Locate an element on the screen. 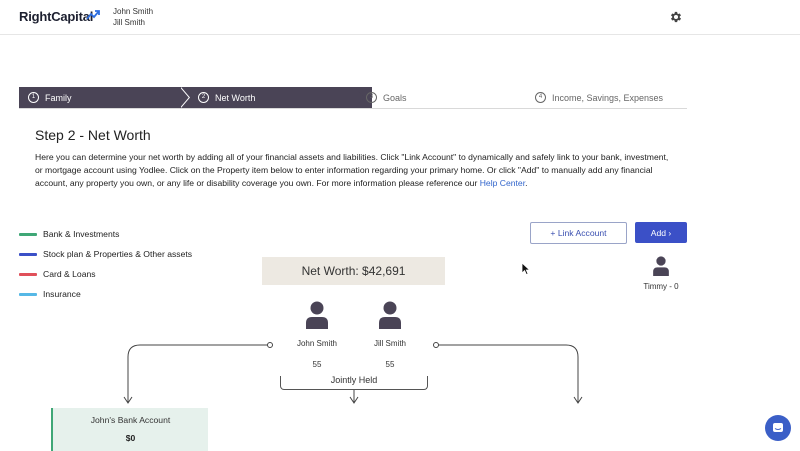 This screenshot has width=800, height=451. jointly-held-bracket: Jointly Held is located at coordinates (354, 383).